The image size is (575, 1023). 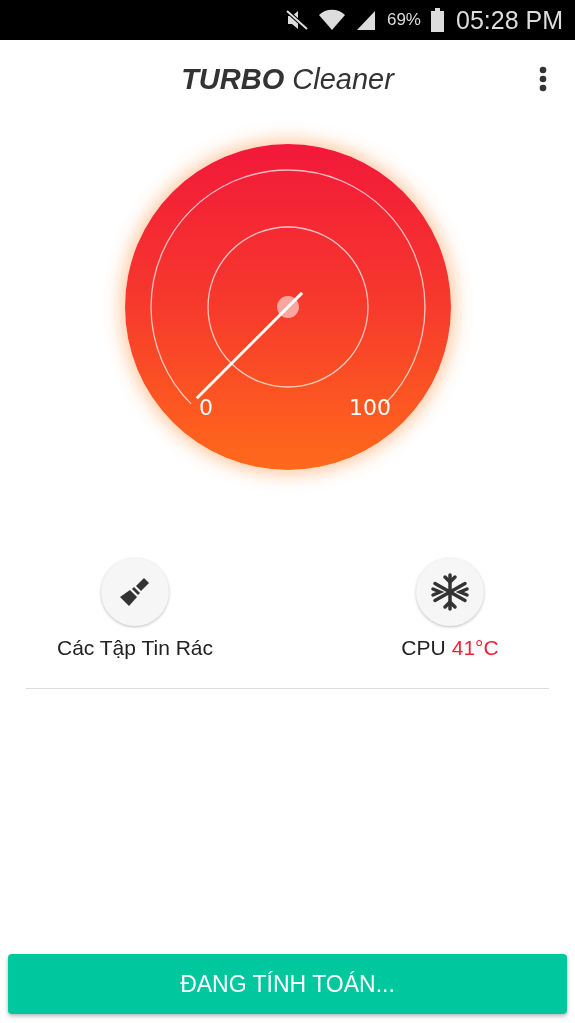 What do you see at coordinates (365, 20) in the screenshot?
I see `signal-icon` at bounding box center [365, 20].